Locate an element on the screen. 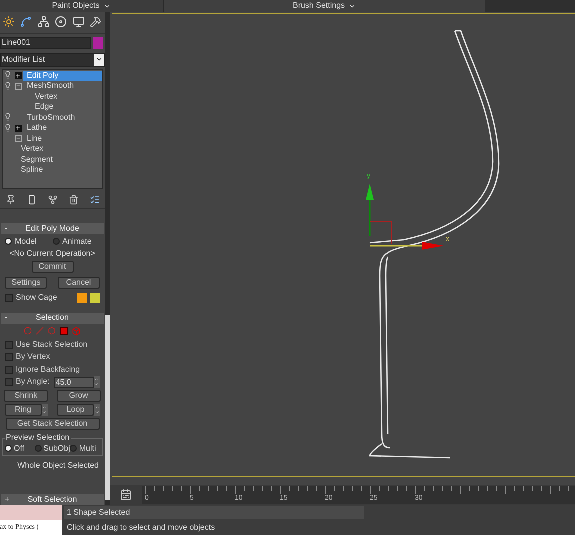 The image size is (575, 535). status-field: 1 Shape Selected is located at coordinates (214, 512).